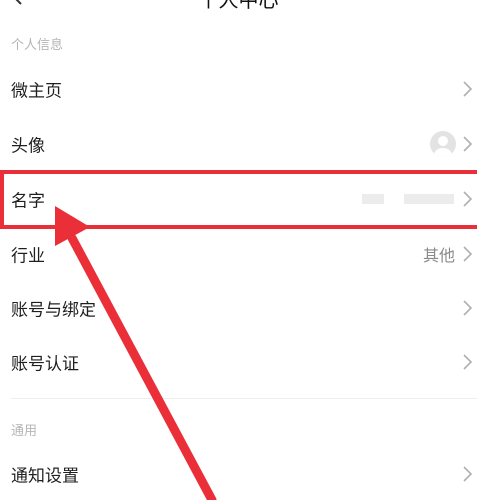 The image size is (477, 500). I want to click on row-name: 名字, so click(238, 199).